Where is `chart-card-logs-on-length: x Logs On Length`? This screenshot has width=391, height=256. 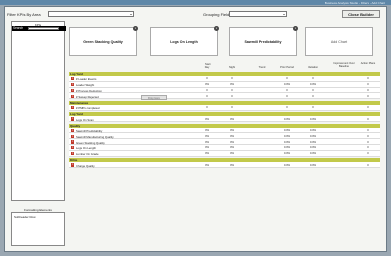 chart-card-logs-on-length: x Logs On Length is located at coordinates (184, 41).